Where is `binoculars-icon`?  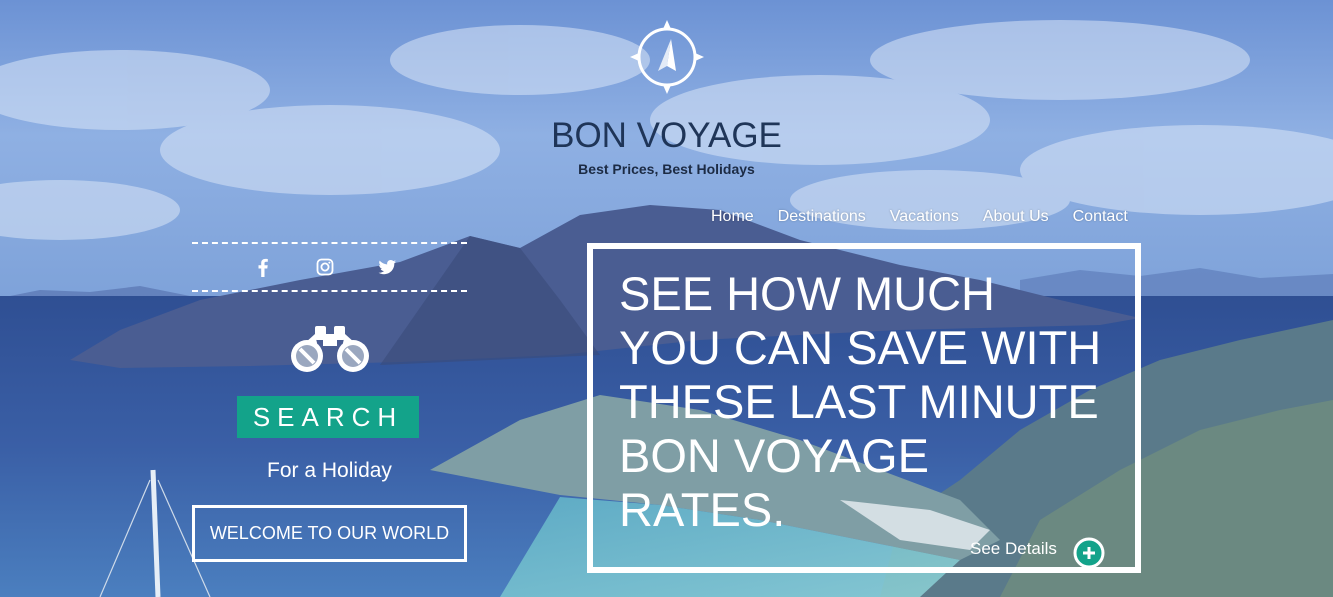
binoculars-icon is located at coordinates (330, 349).